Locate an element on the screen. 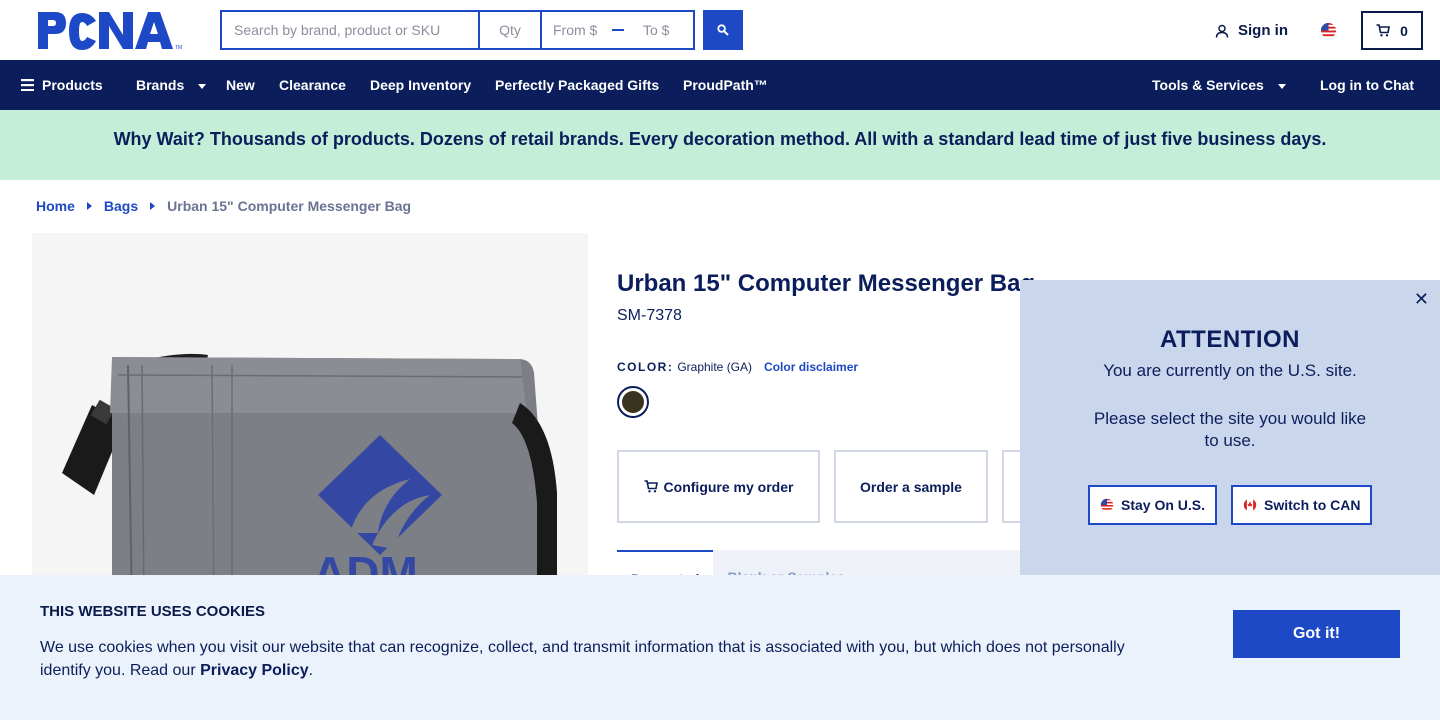  nav-deep-inventory: Deep Inventory is located at coordinates (420, 85).